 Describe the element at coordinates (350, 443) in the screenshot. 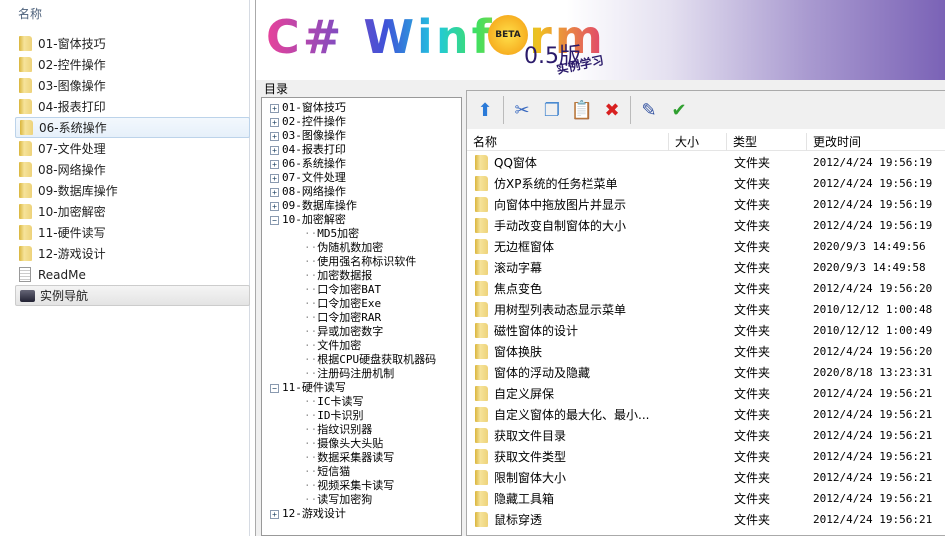

I see `tree-node-label: 摄像头大头贴` at that location.